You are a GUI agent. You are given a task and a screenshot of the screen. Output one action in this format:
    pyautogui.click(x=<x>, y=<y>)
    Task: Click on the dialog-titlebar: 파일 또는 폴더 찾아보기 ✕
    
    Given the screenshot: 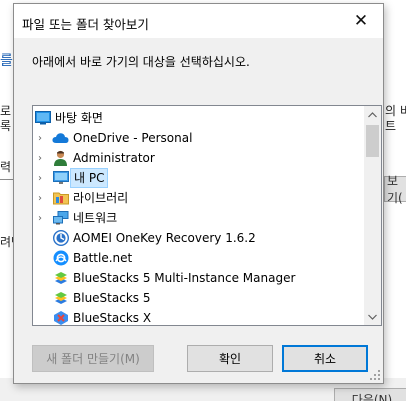 What is the action you would take?
    pyautogui.click(x=198, y=21)
    